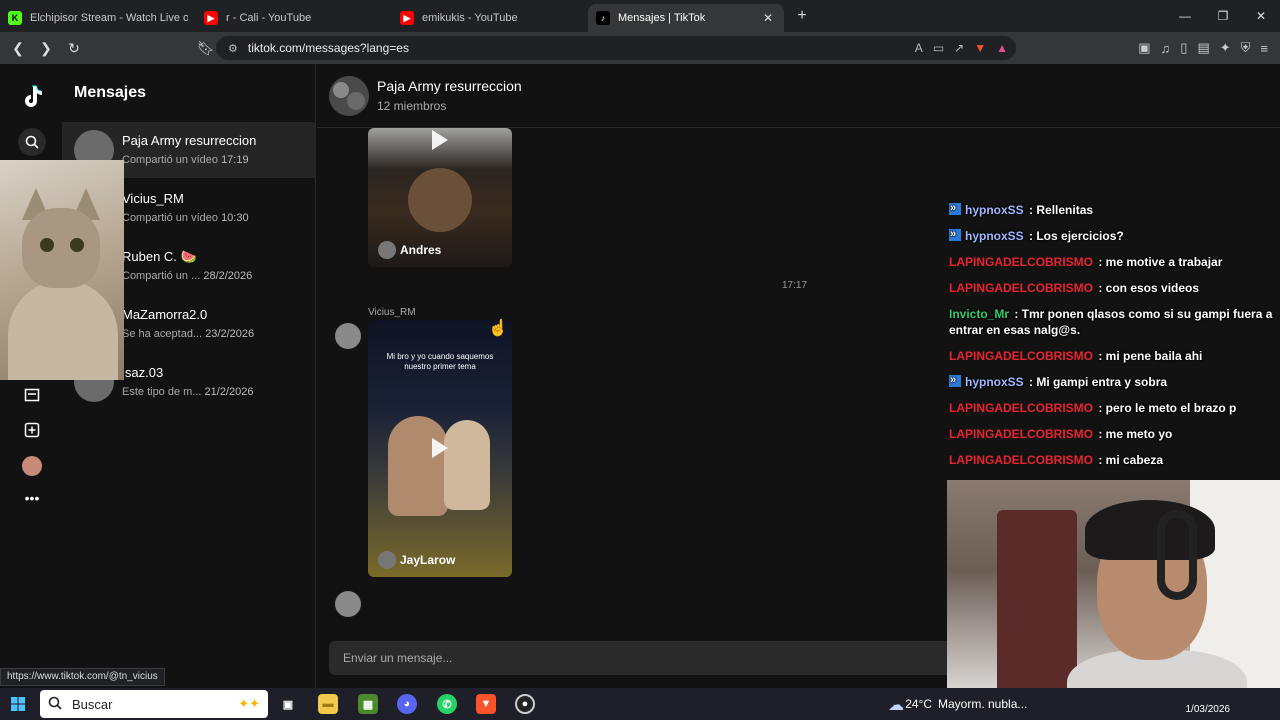 Image resolution: width=1280 pixels, height=720 pixels. Describe the element at coordinates (955, 234) in the screenshot. I see `prime-badge-icon` at that location.